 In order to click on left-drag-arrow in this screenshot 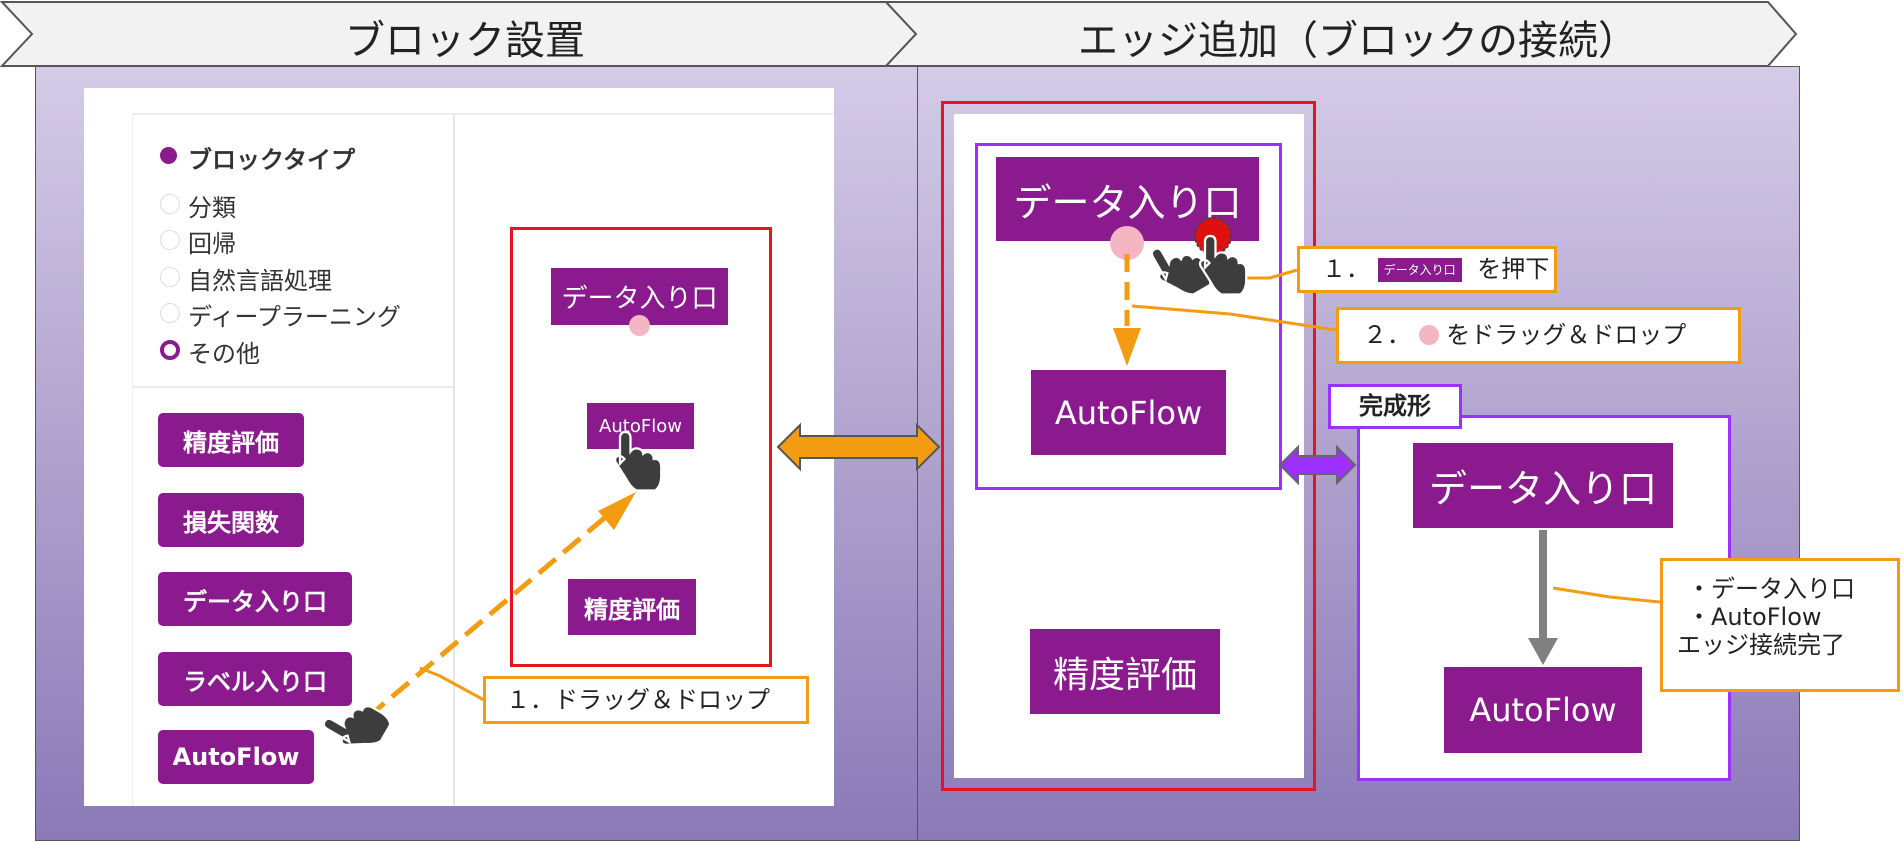, I will do `click(475, 626)`.